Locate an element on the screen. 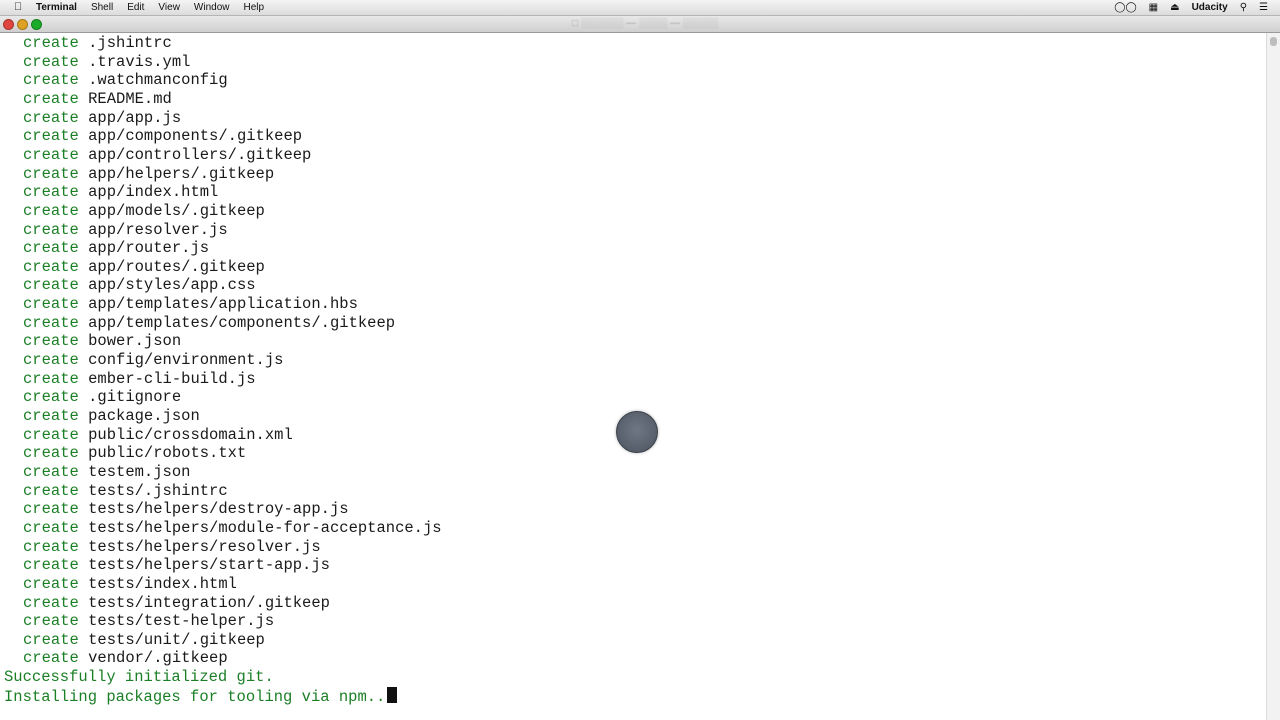  file-path: app/templates/components/.gitkeep is located at coordinates (242, 322).